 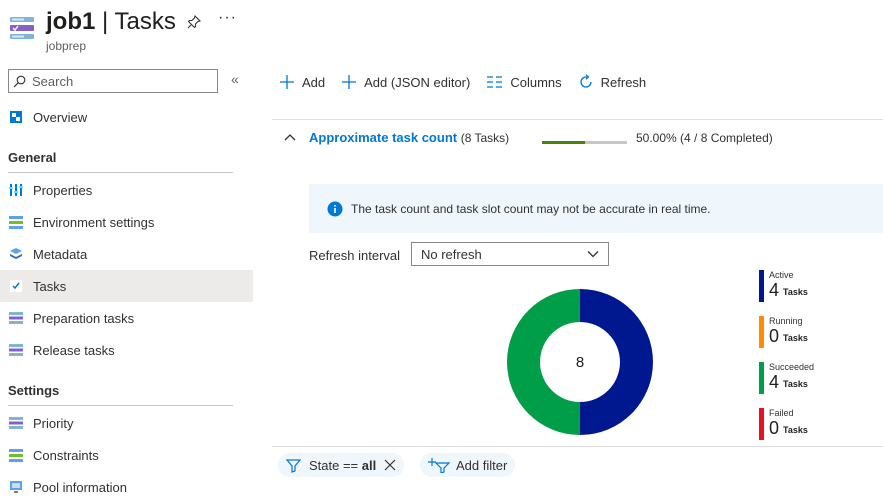 I want to click on pool-information-icon, so click(x=16, y=487).